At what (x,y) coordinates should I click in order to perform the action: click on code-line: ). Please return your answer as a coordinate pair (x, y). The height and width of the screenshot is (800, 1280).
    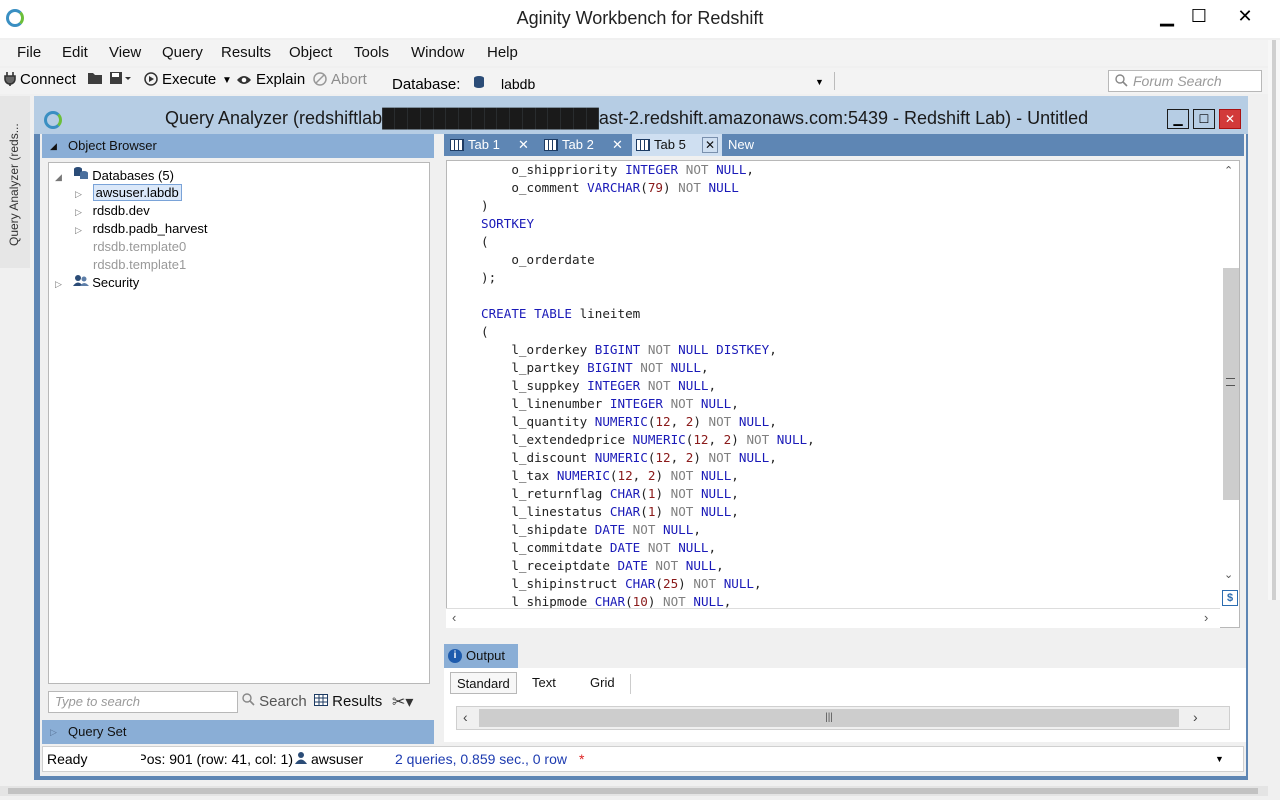
    Looking at the image, I should click on (648, 206).